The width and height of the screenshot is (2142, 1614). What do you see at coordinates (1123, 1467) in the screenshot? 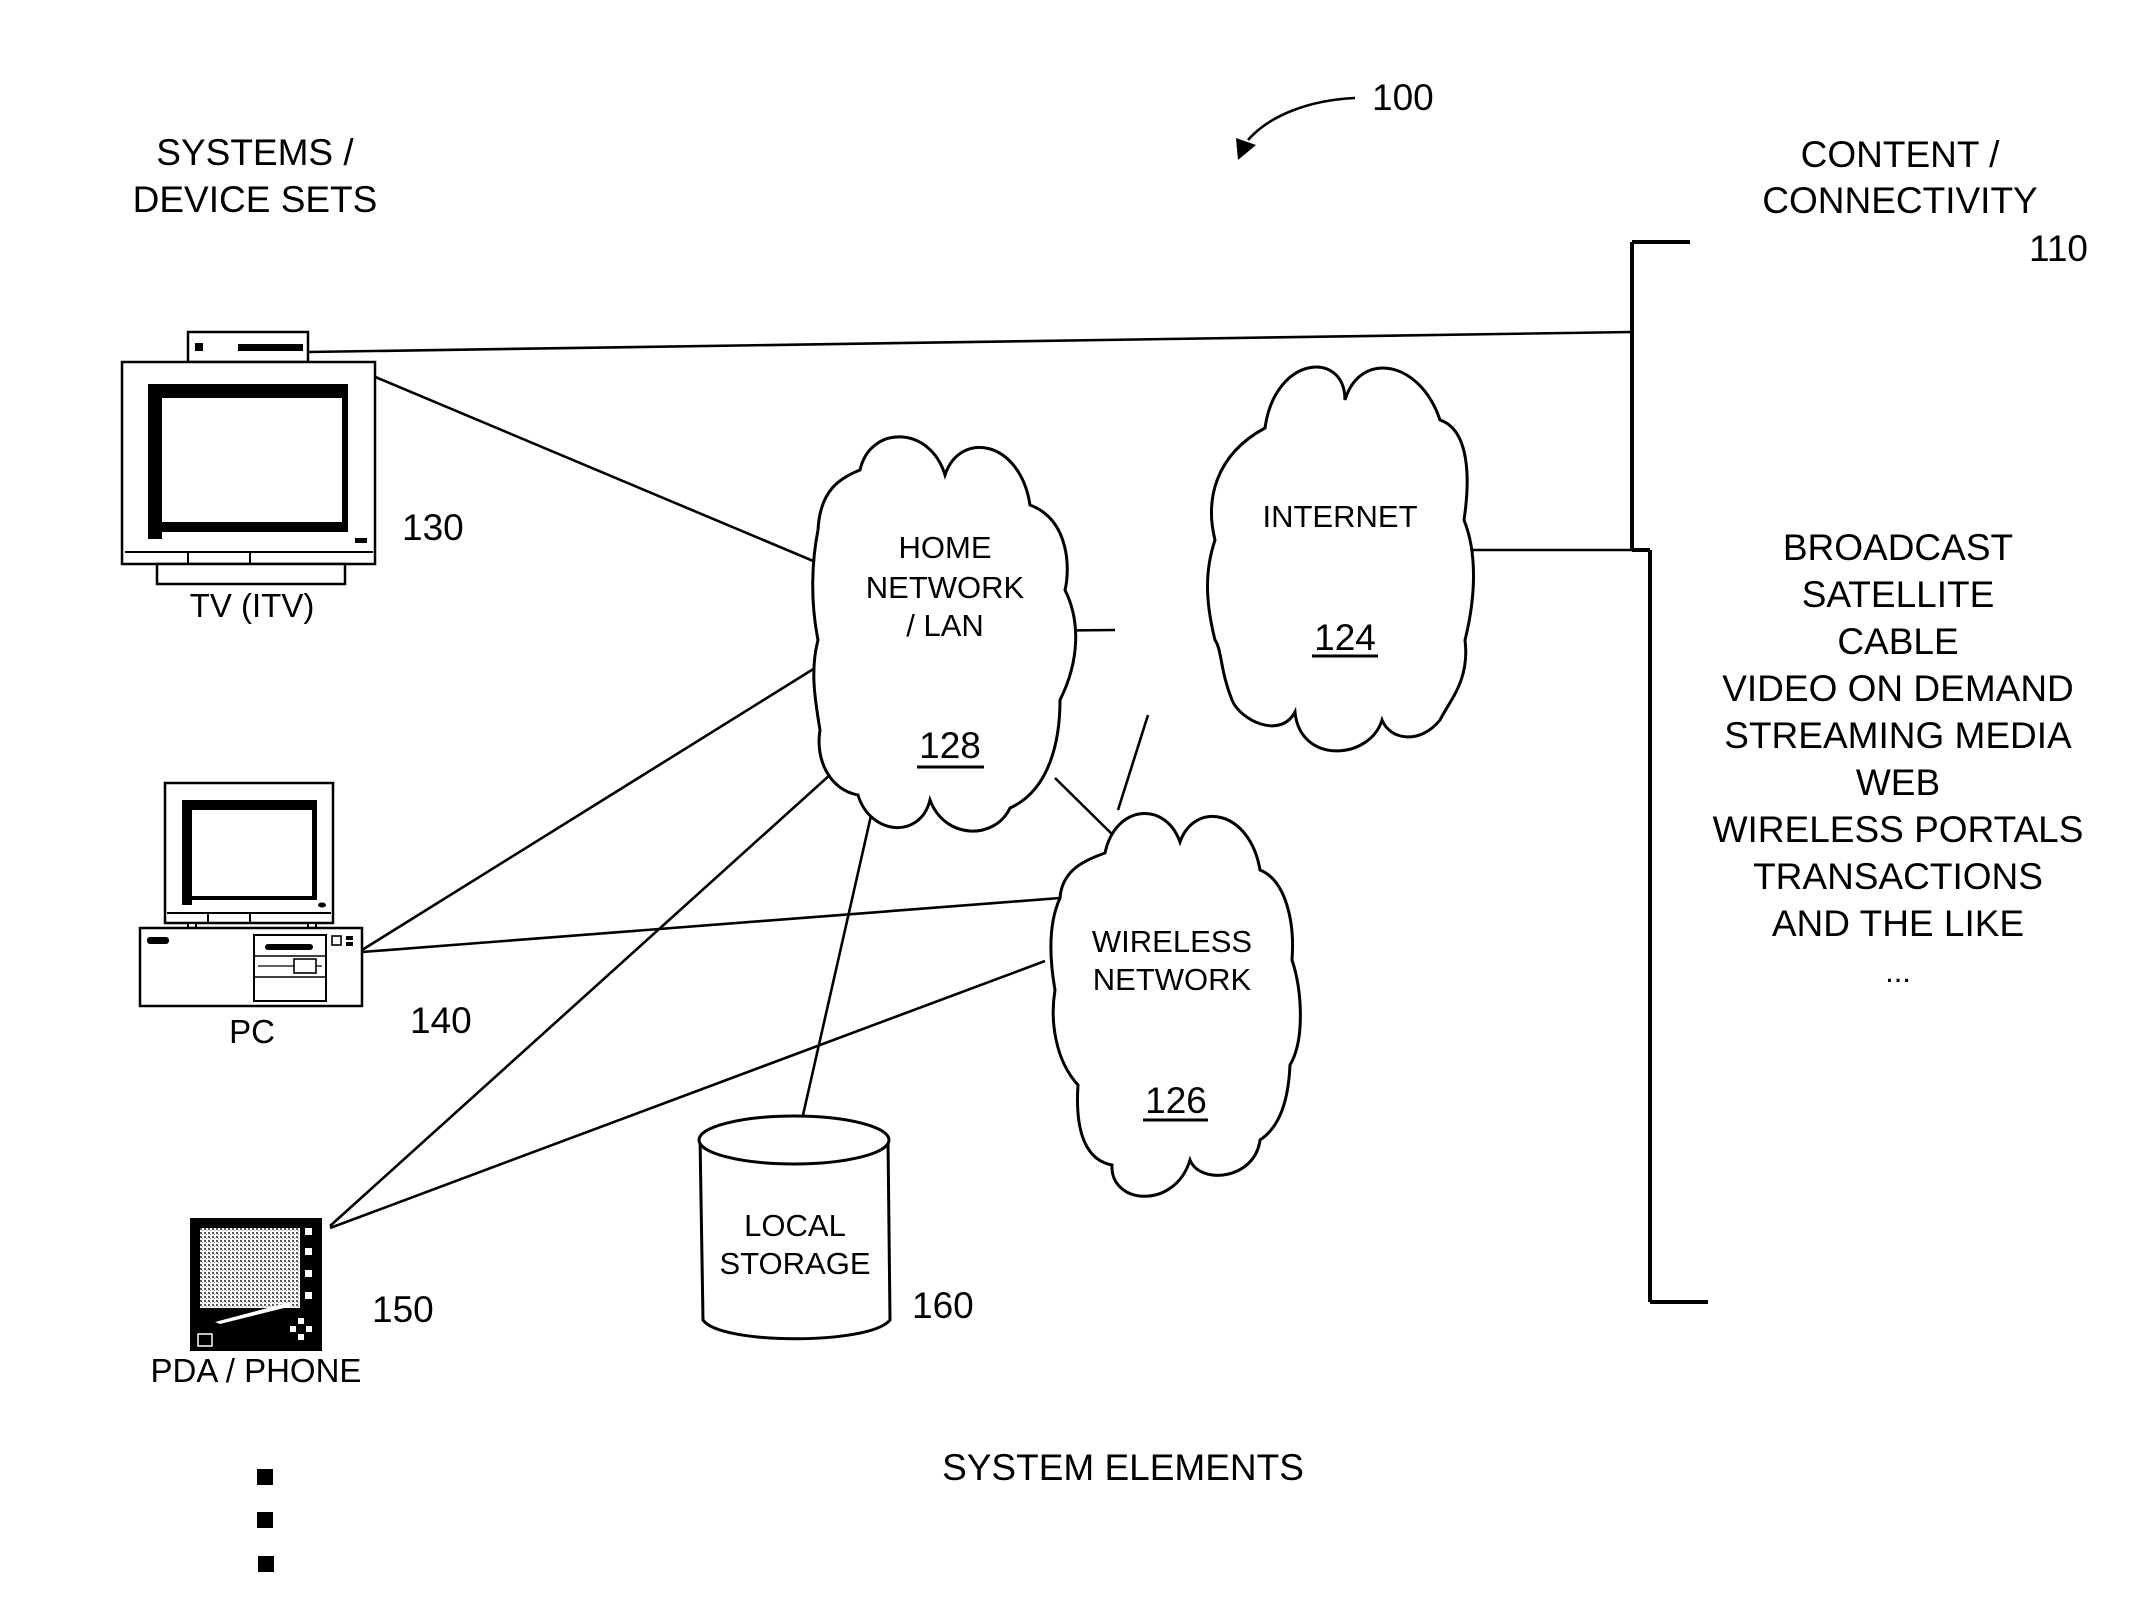
I see `bottom-caption: SYSTEM ELEMENTS` at bounding box center [1123, 1467].